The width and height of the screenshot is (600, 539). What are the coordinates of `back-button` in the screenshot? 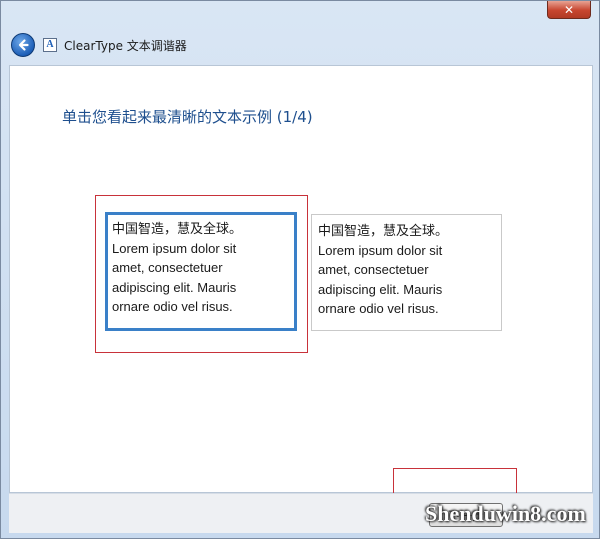 It's located at (23, 45).